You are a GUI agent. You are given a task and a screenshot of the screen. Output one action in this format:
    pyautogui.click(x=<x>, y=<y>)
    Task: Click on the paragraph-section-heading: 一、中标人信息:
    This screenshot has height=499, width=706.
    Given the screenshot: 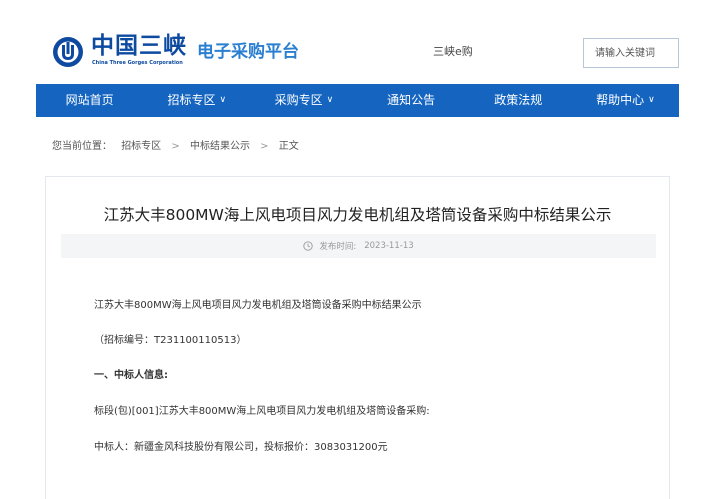 What is the action you would take?
    pyautogui.click(x=131, y=375)
    